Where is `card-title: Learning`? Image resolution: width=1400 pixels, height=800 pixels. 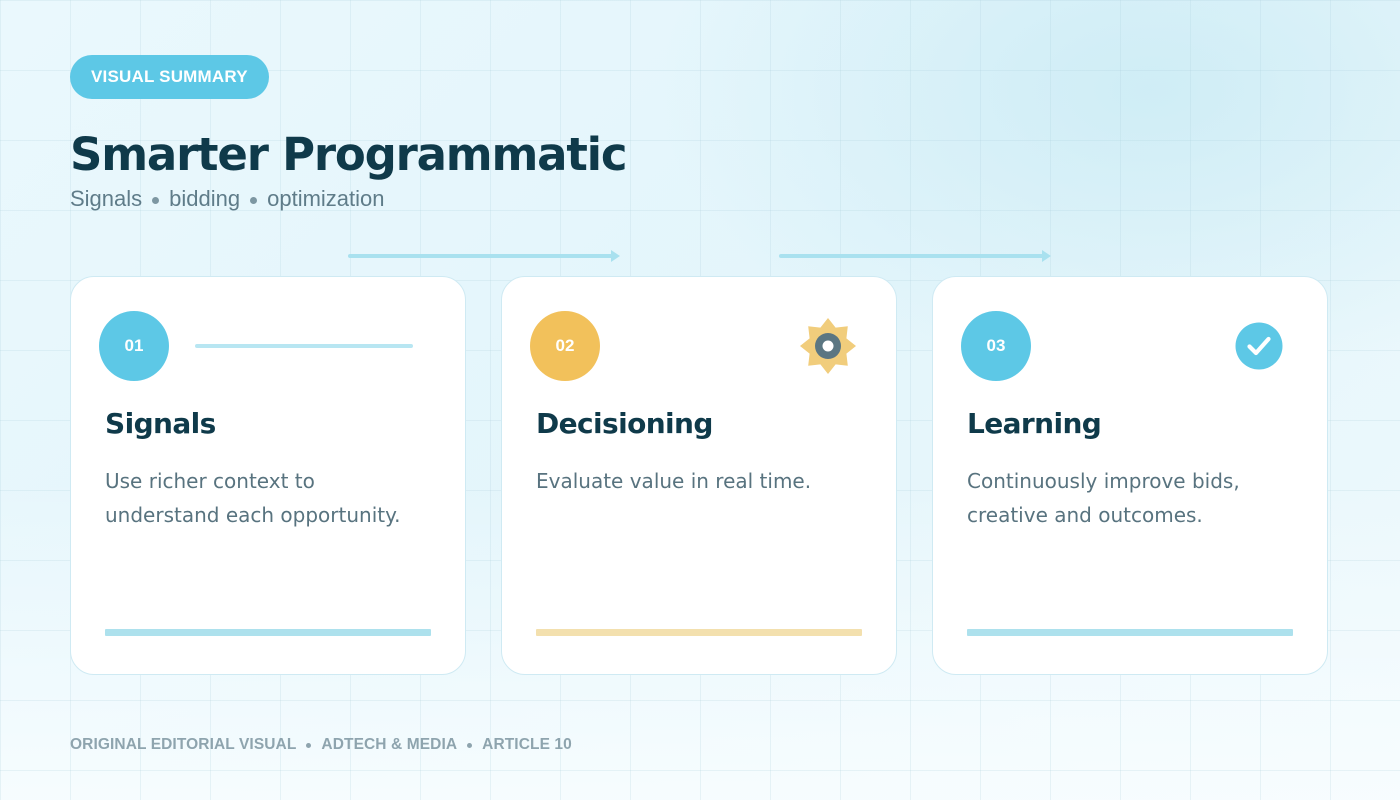
card-title: Learning is located at coordinates (1034, 423).